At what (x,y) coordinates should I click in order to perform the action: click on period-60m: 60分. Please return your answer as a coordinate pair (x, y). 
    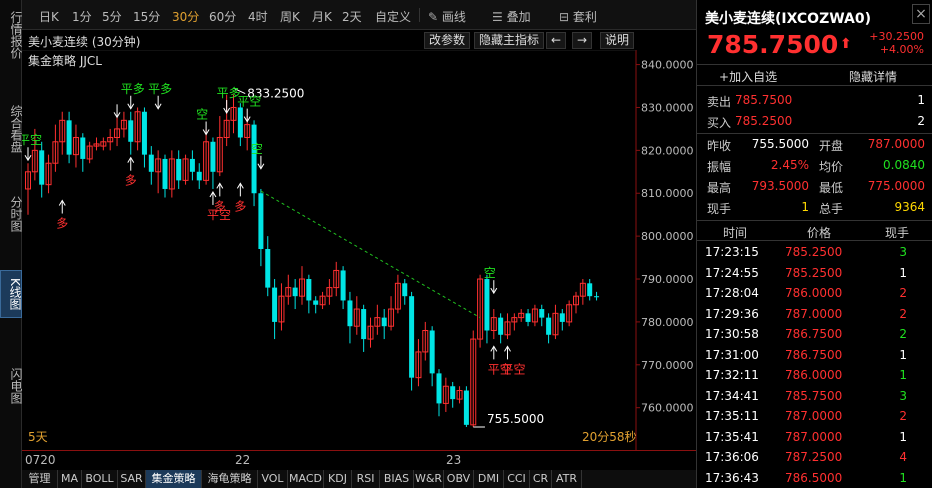
    Looking at the image, I should click on (222, 16).